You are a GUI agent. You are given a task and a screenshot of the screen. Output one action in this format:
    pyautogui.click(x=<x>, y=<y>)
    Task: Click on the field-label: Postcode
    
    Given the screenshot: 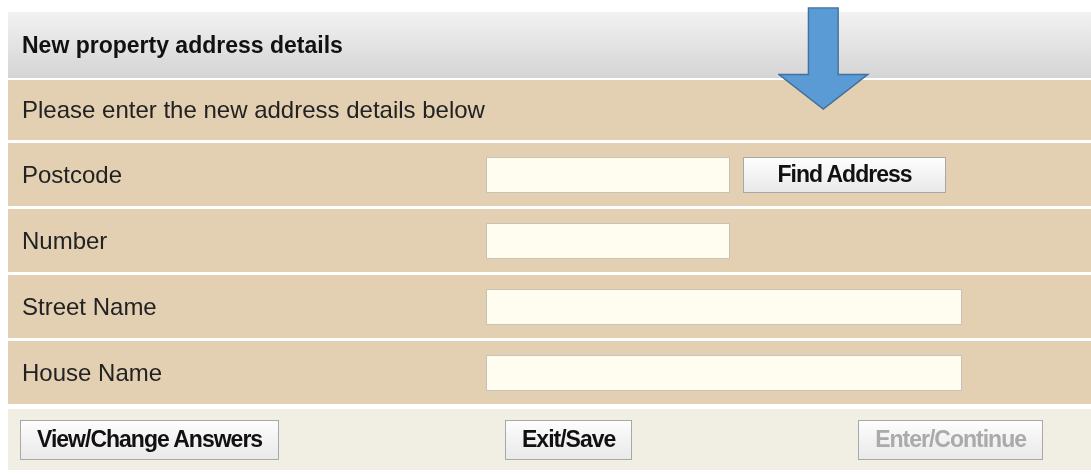 What is the action you would take?
    pyautogui.click(x=73, y=174)
    